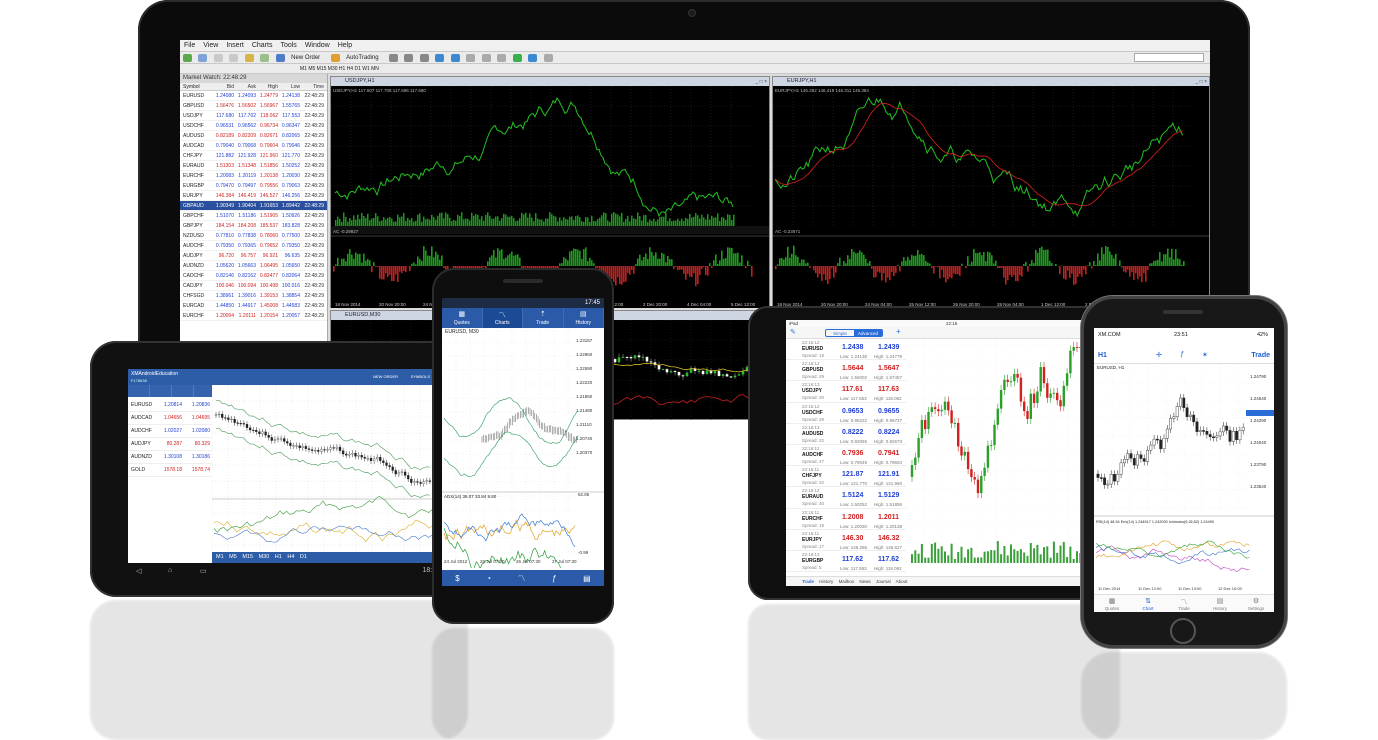 The image size is (1378, 740). What do you see at coordinates (253, 256) in the screenshot?
I see `table-row: AUDJPY 96.720 96.757 96.921 96.635 22:48:29` at bounding box center [253, 256].